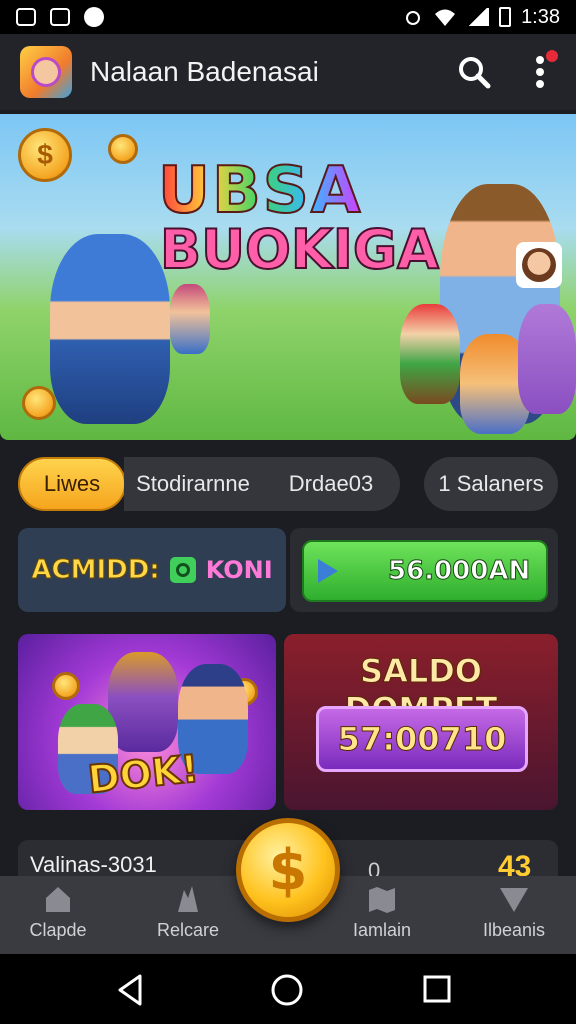 This screenshot has width=576, height=1024. I want to click on tab-bar: Liwes Stodirarnne Drdae03 1 Salaners, so click(288, 484).